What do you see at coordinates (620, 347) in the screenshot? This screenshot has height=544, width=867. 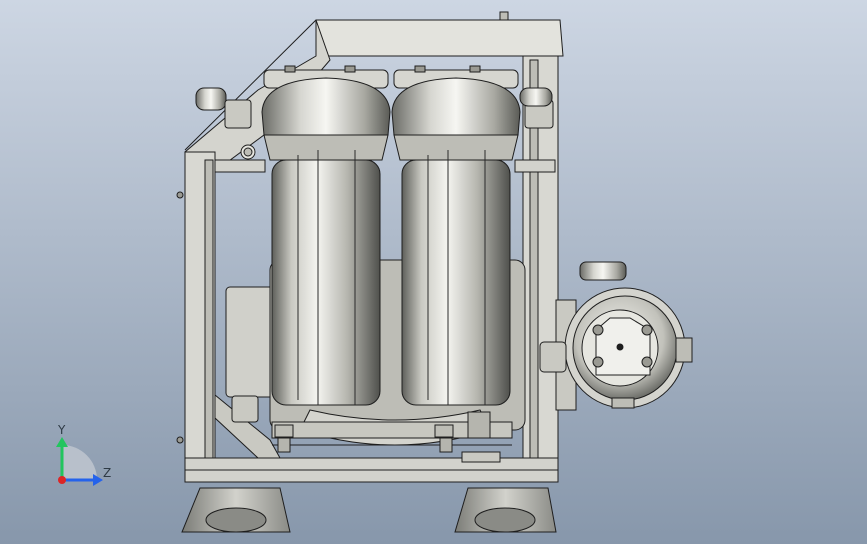 I see `pump-center-hole` at bounding box center [620, 347].